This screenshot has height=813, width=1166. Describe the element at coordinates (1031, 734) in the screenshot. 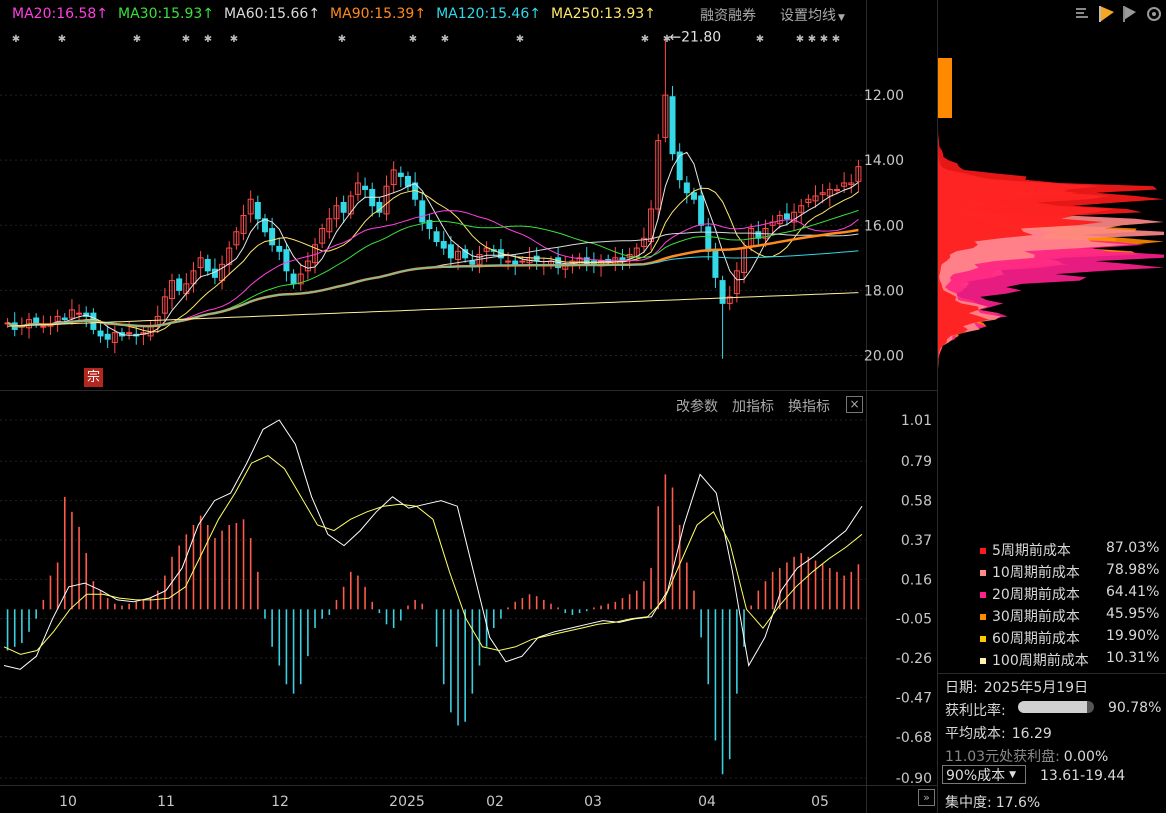

I see `avg-value: 16.29` at that location.